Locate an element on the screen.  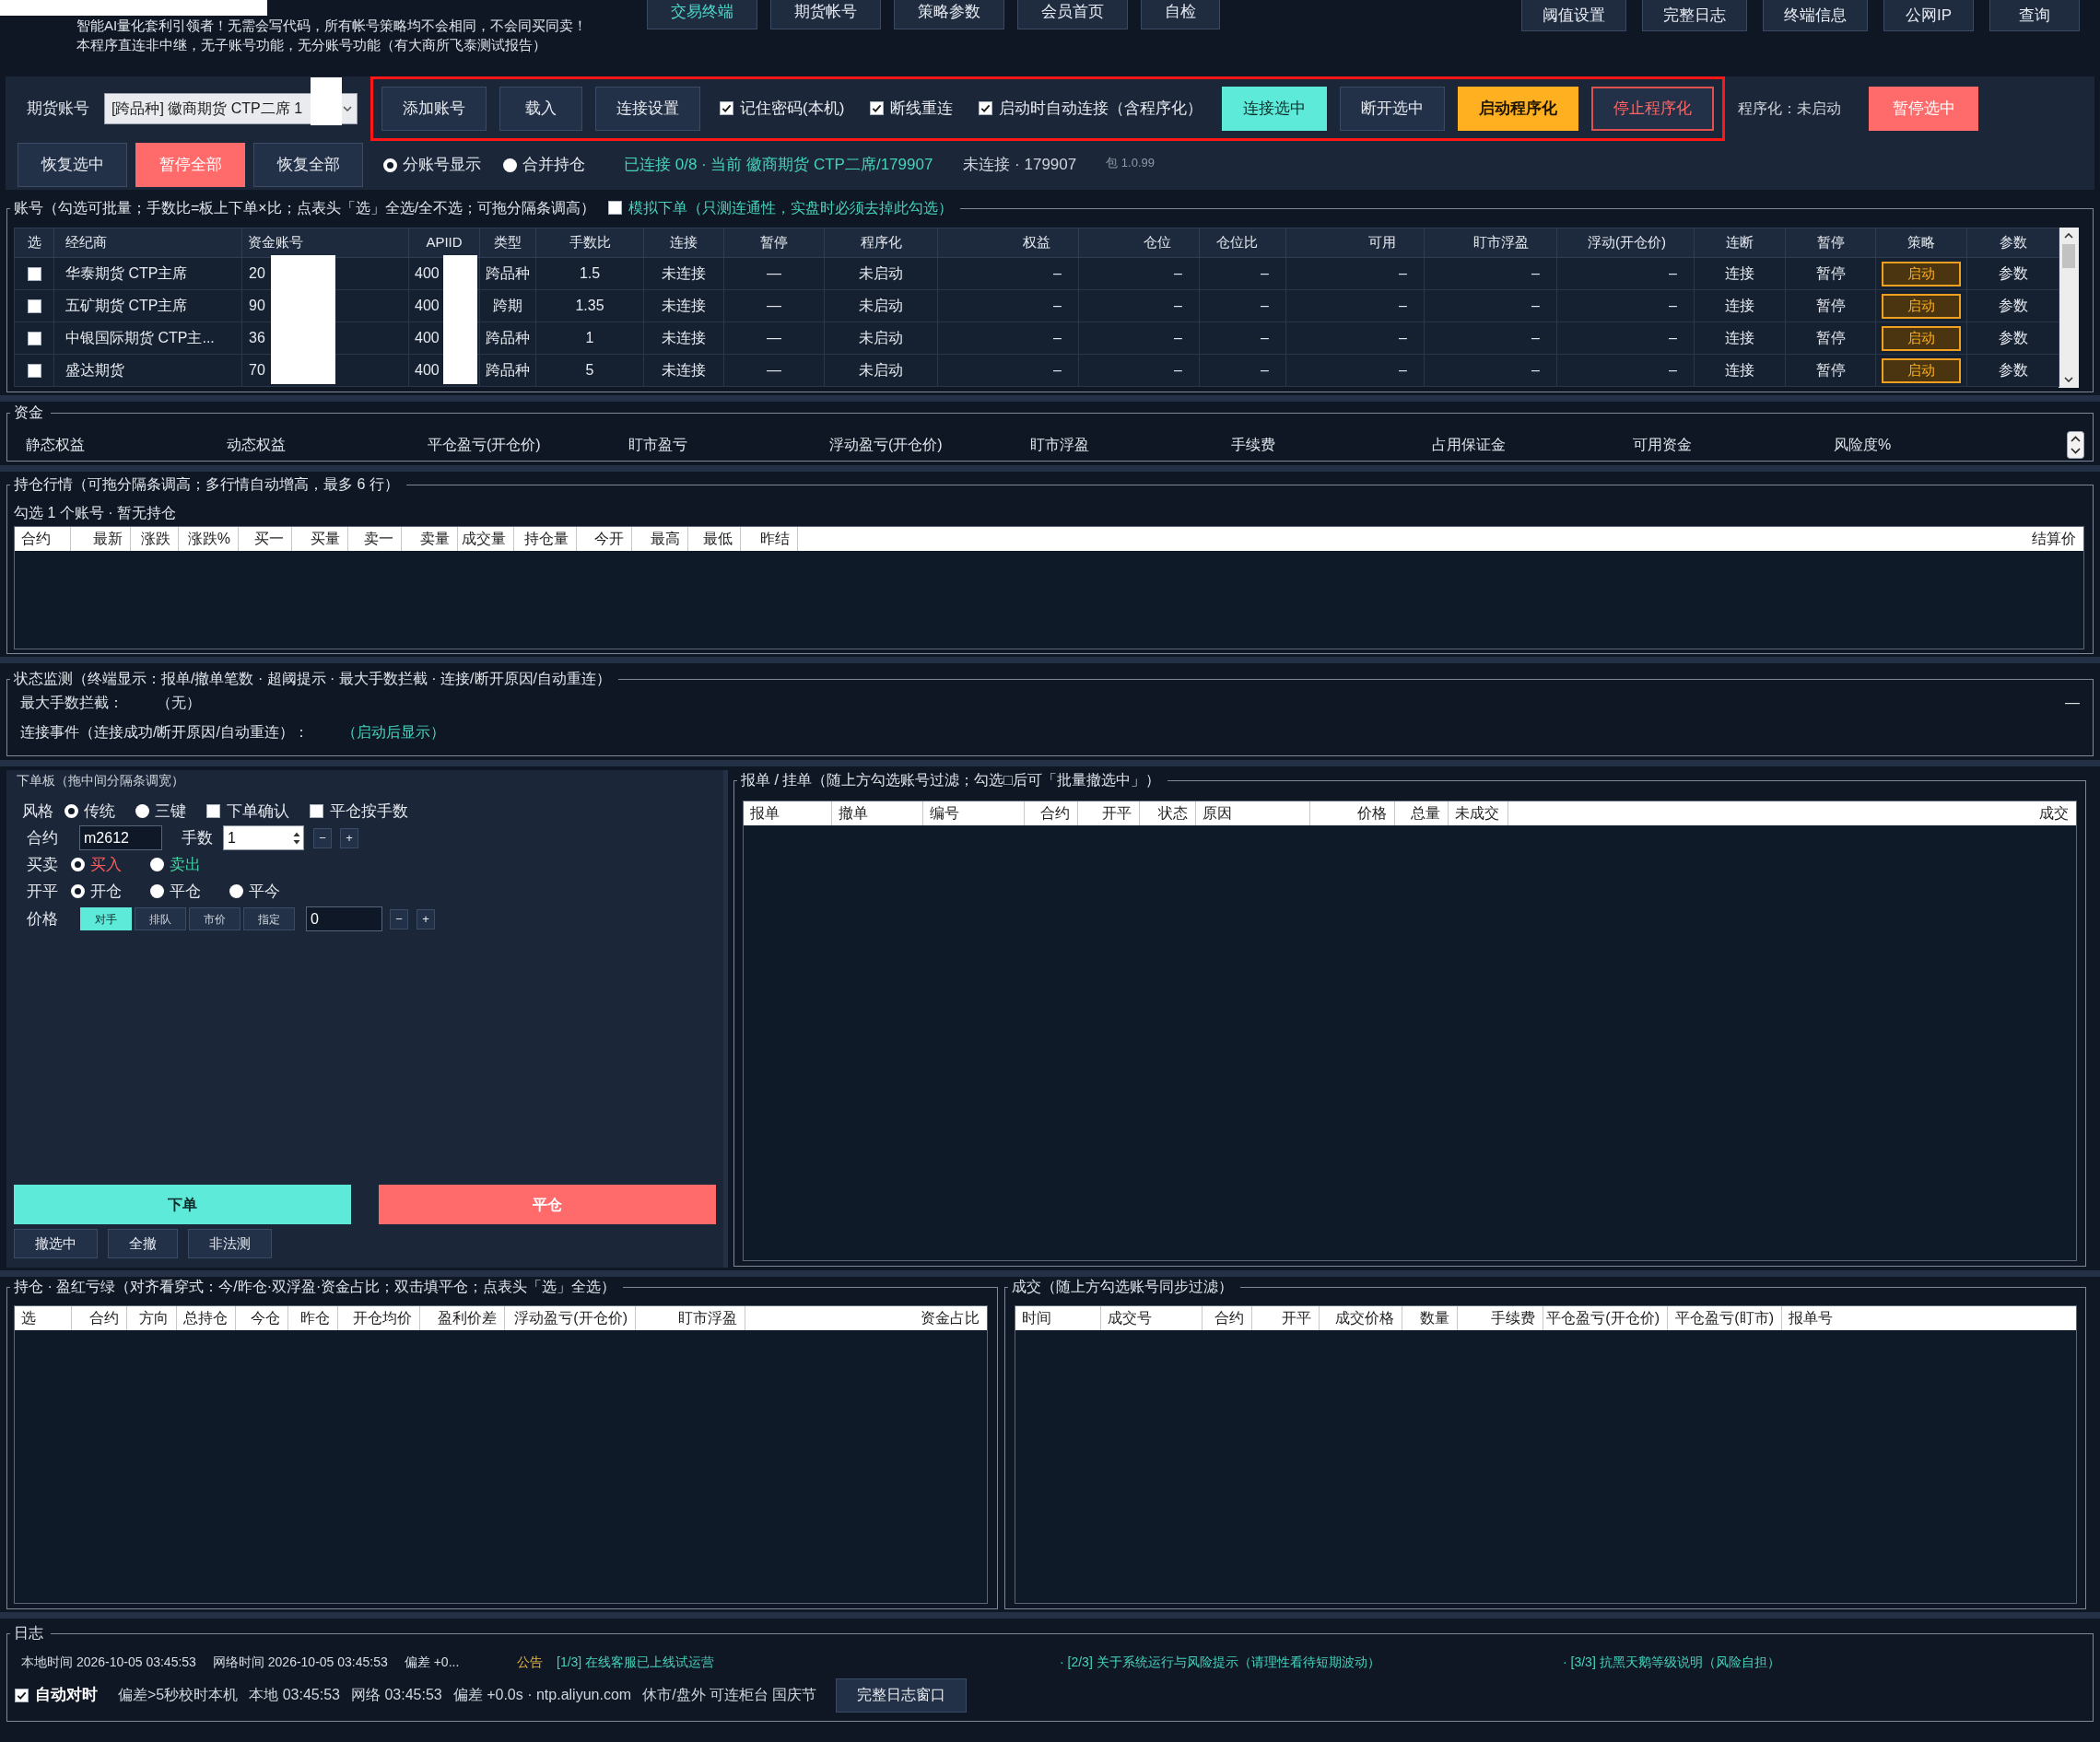
column-header: 浮动盈亏(开仓价) is located at coordinates (571, 1318).